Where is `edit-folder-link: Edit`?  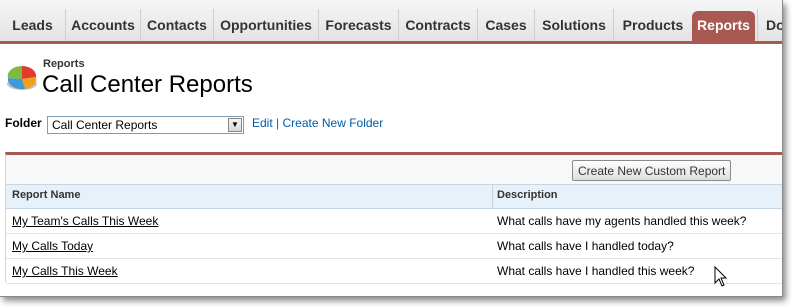
edit-folder-link: Edit is located at coordinates (262, 123).